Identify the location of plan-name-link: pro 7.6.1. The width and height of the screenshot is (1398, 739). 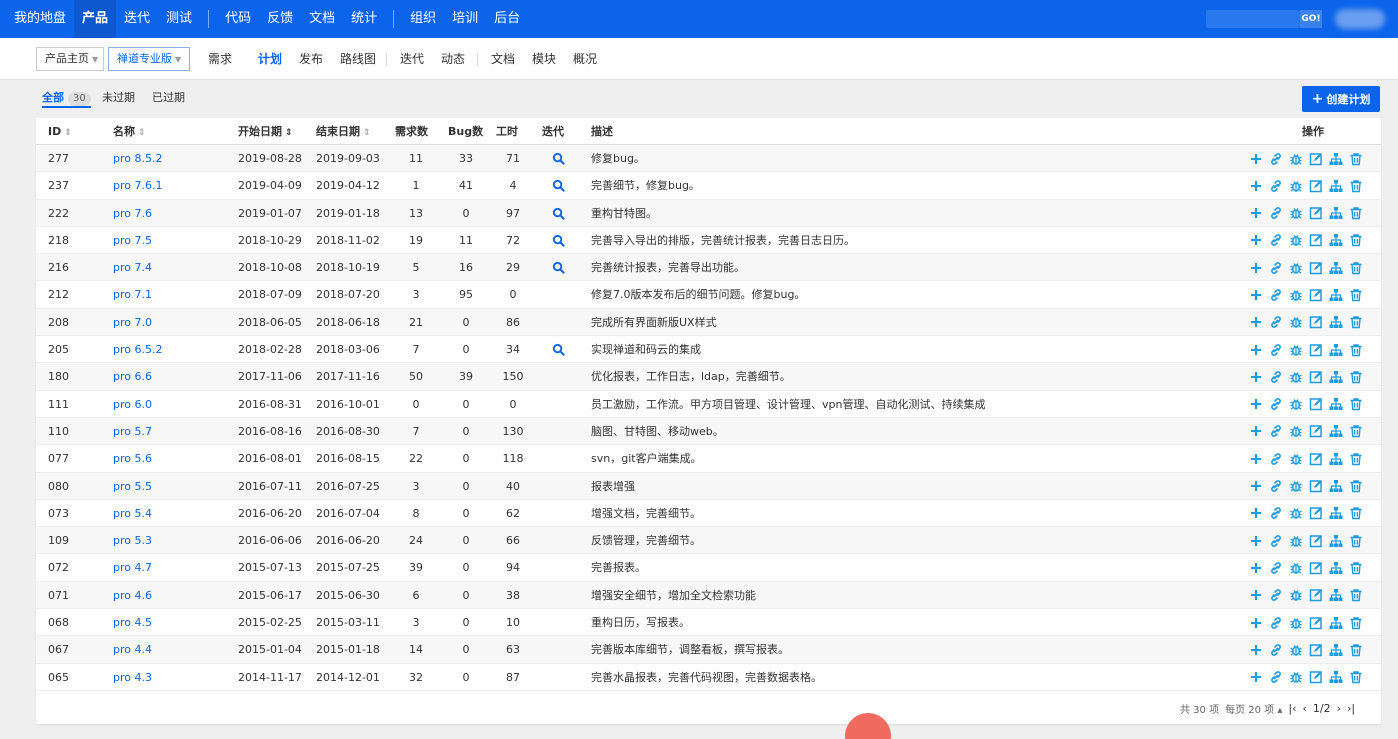
(137, 185).